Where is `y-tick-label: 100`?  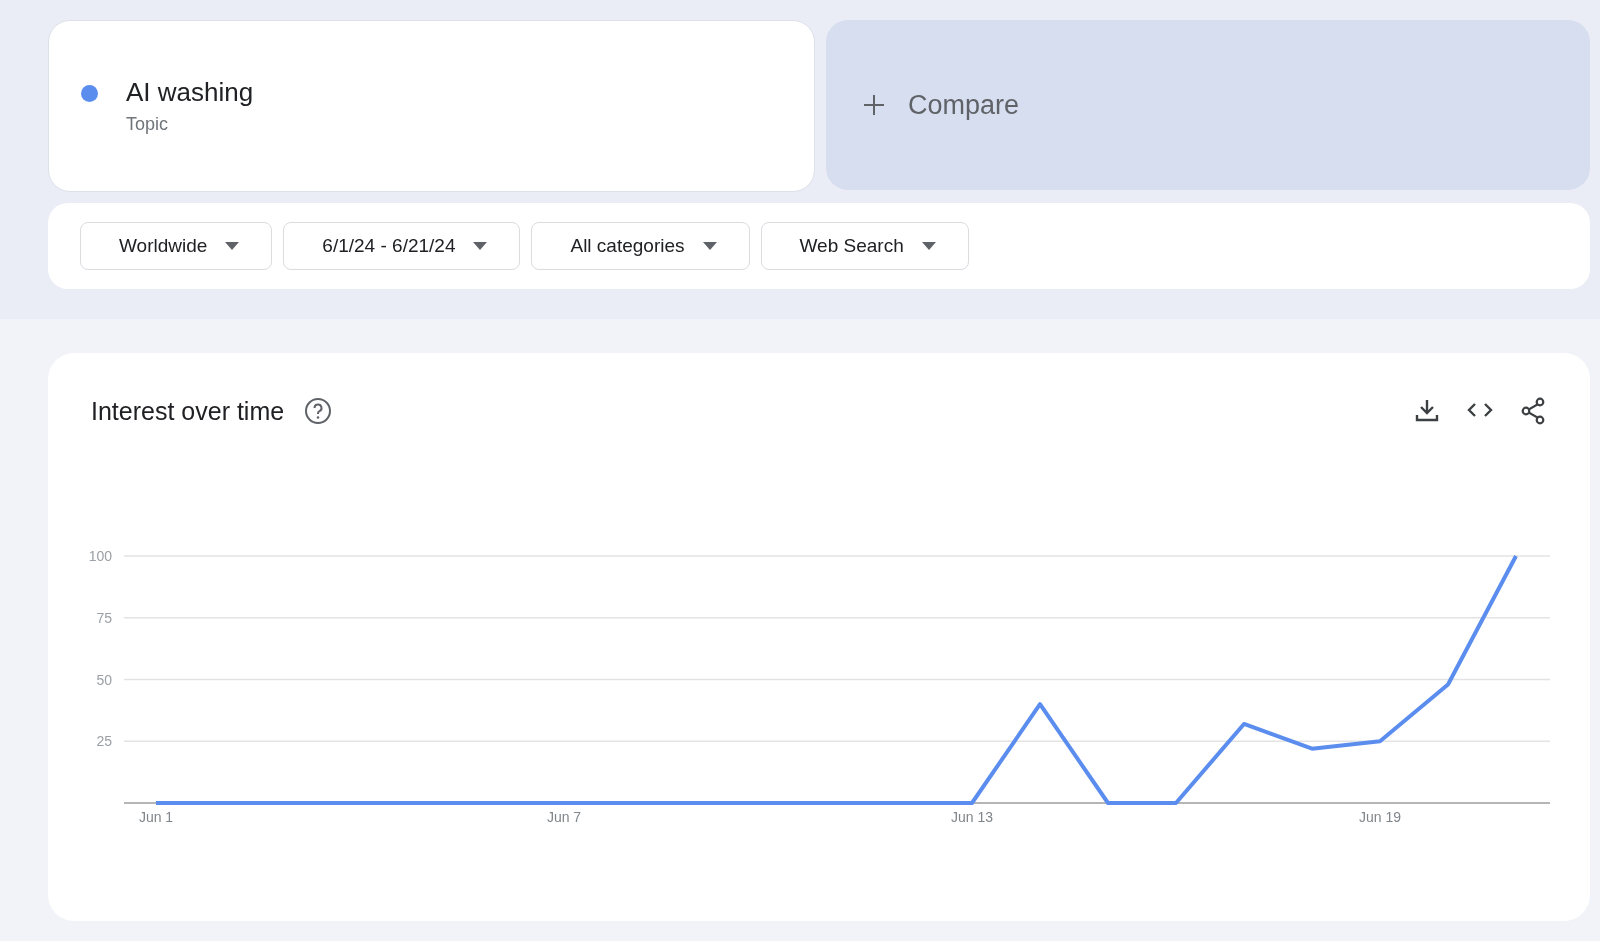 y-tick-label: 100 is located at coordinates (100, 556).